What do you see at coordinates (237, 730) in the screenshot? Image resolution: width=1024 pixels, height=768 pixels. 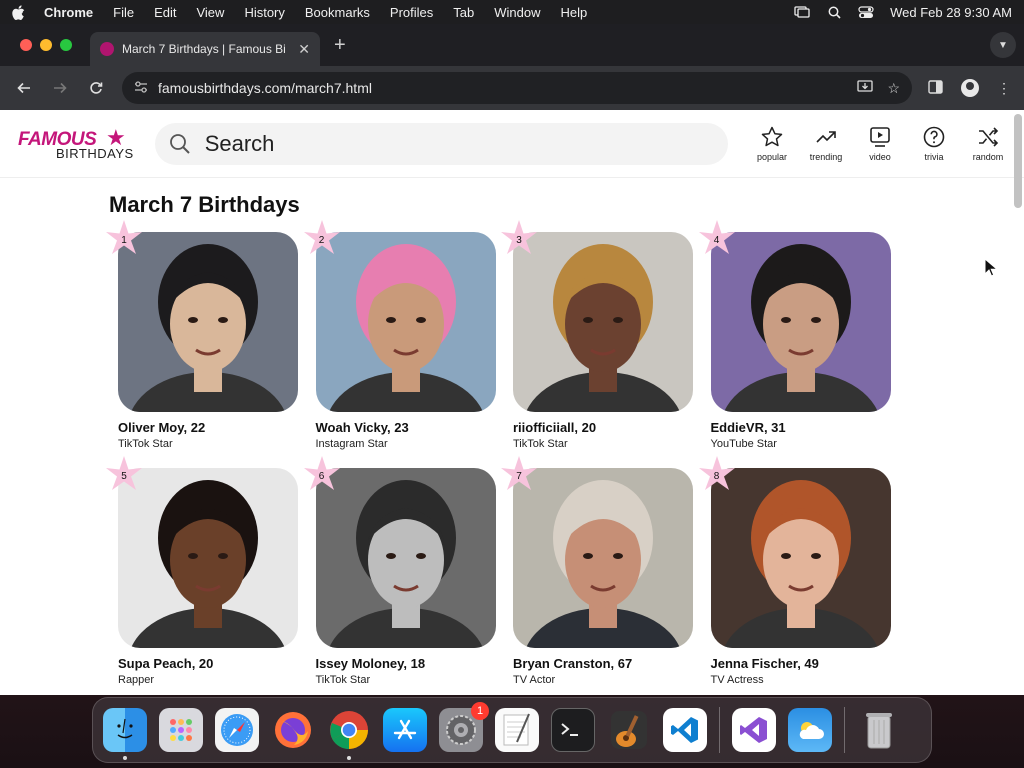 I see `safari-icon` at bounding box center [237, 730].